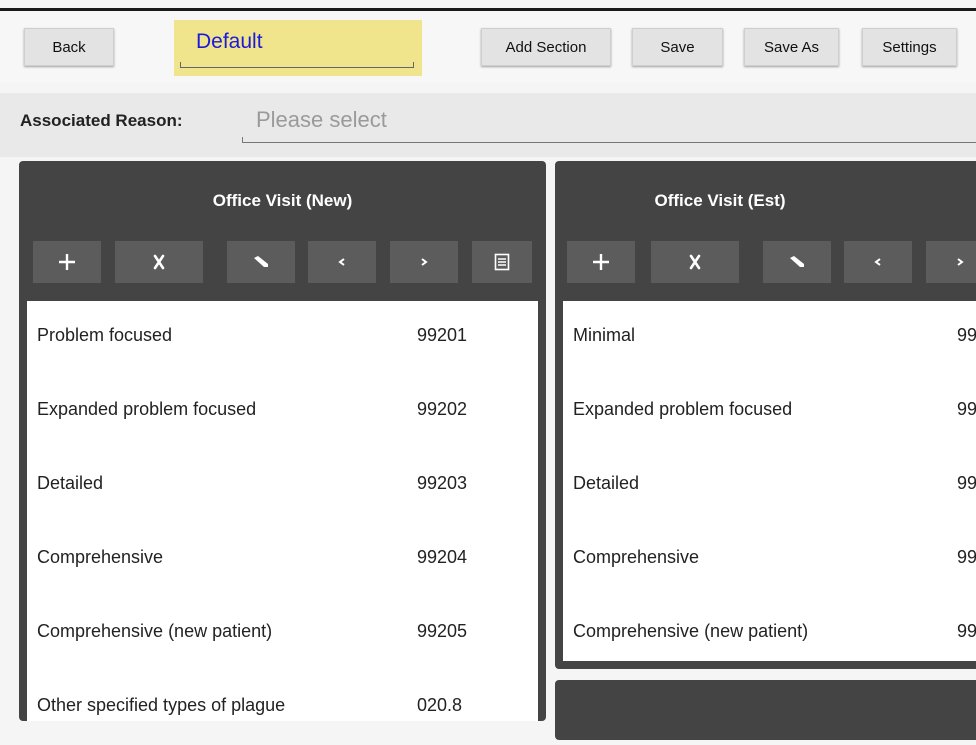  I want to click on list-item: Problem focused 99201, so click(282, 338).